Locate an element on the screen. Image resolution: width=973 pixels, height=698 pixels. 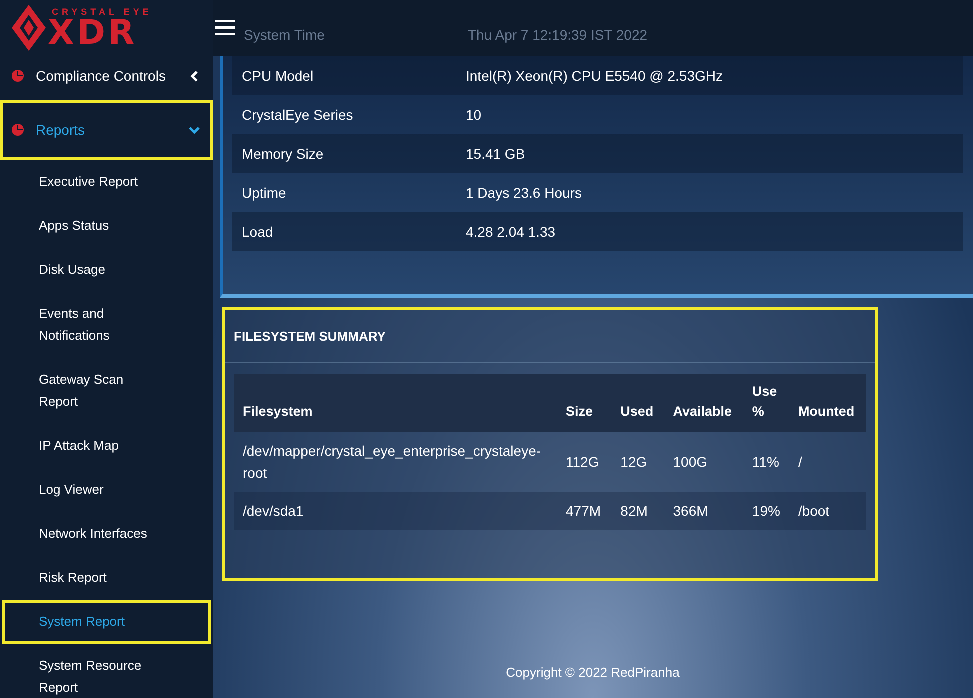
sidebar-subitem: Risk Report is located at coordinates (106, 578).